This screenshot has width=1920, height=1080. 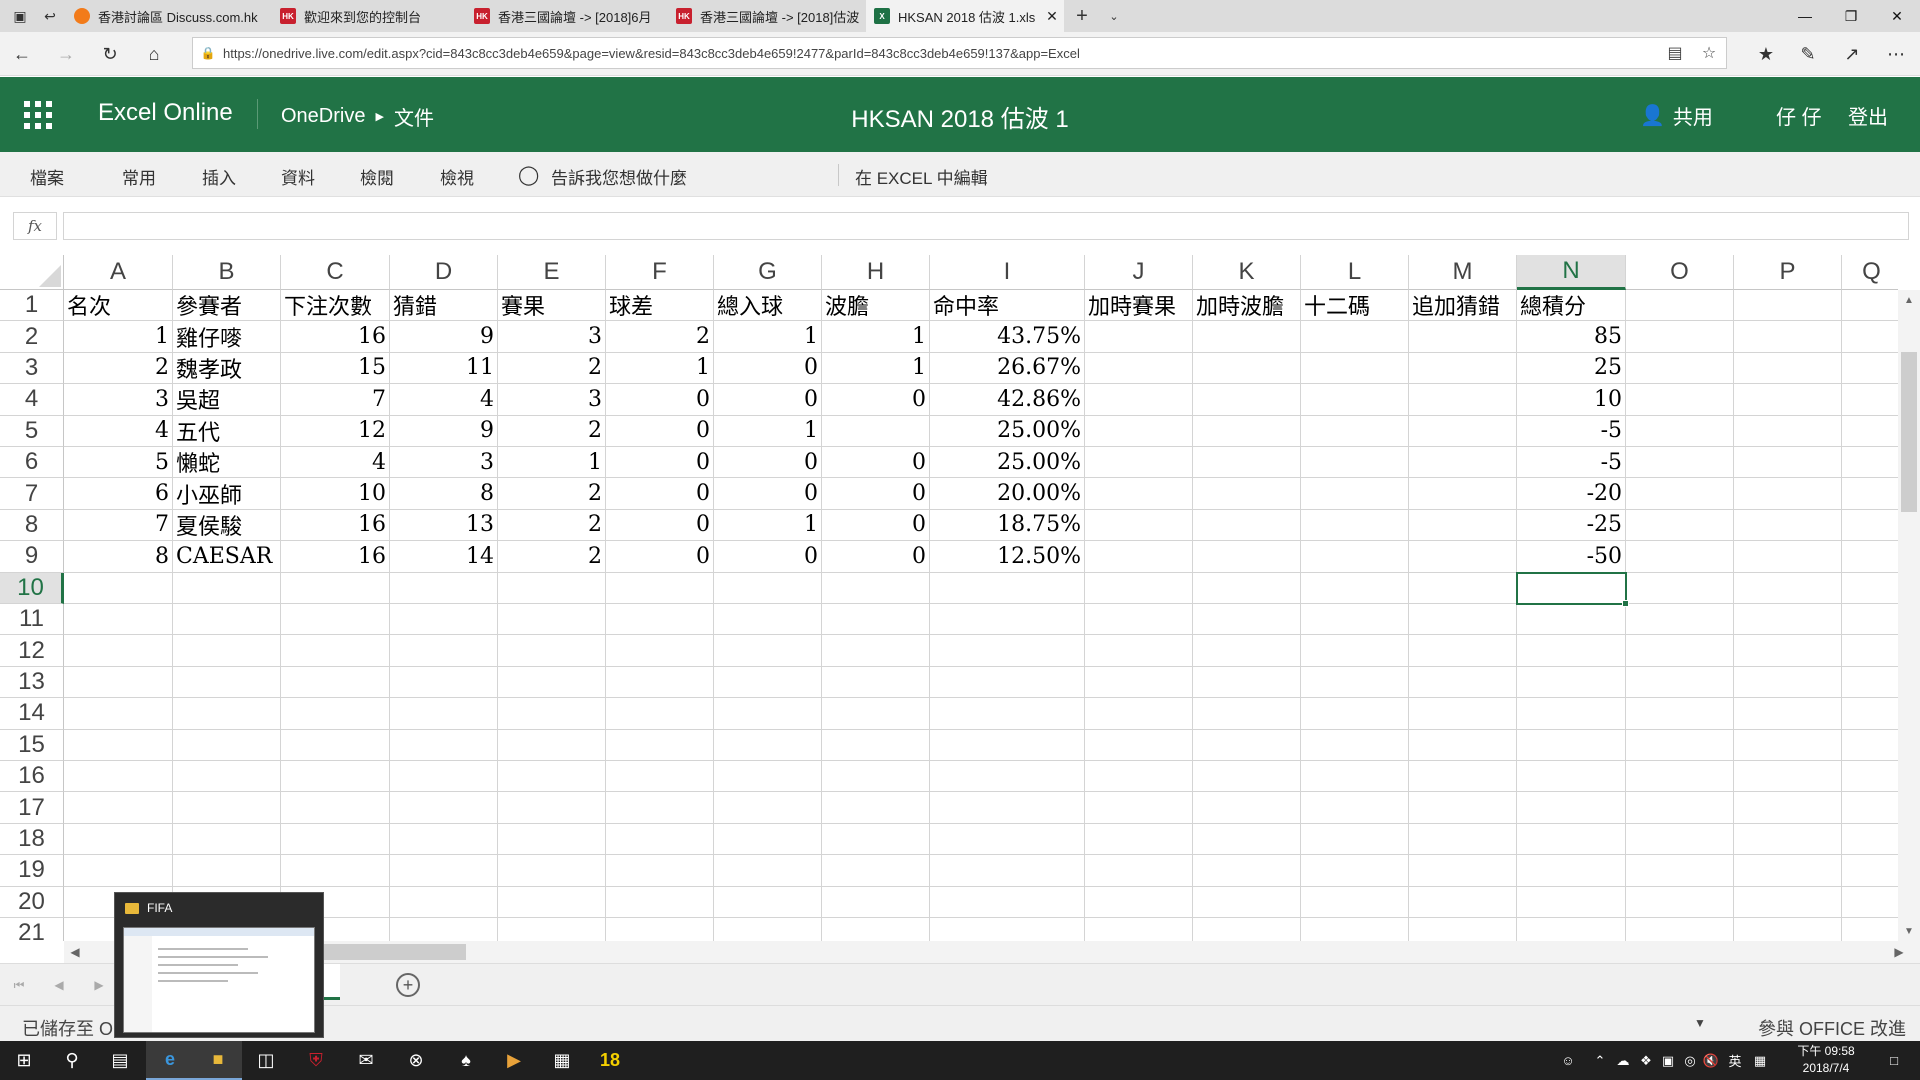 I want to click on cell-m8, so click(x=1463, y=525).